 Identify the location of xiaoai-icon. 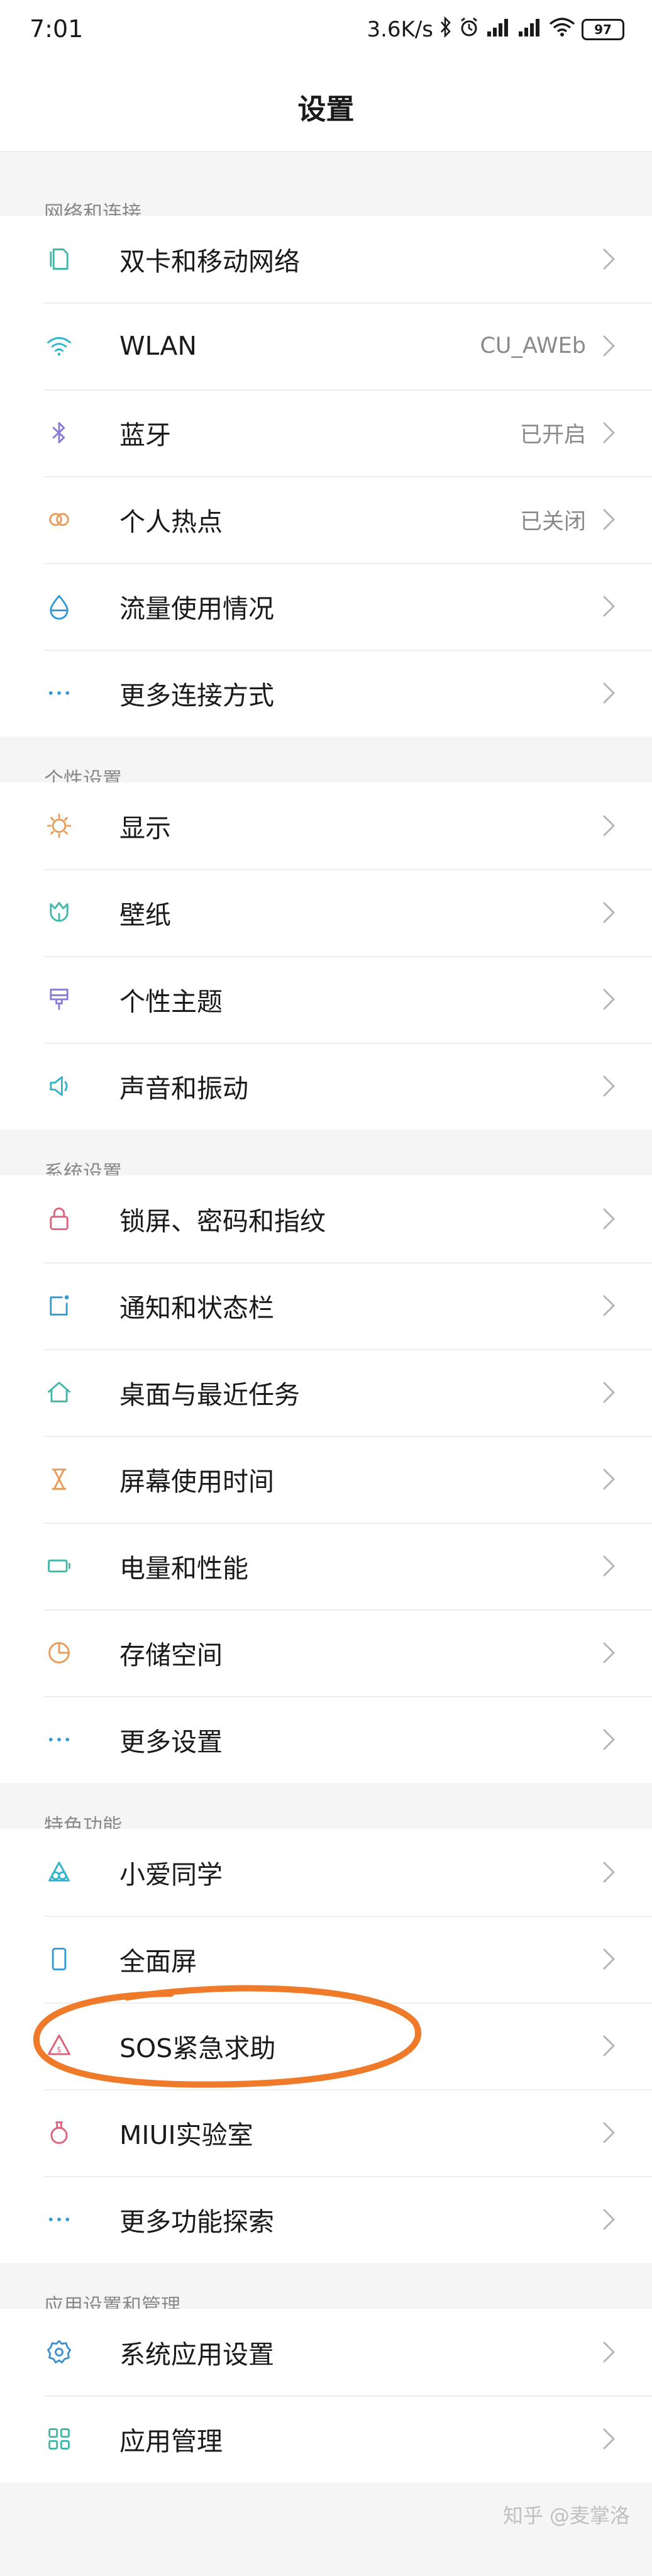
(59, 1872).